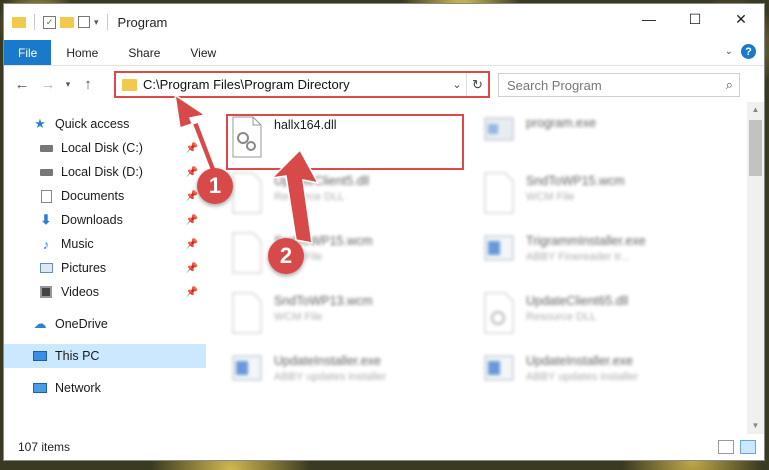 The height and width of the screenshot is (470, 769). I want to click on sidebar-item-documents: Documents 📌, so click(105, 196).